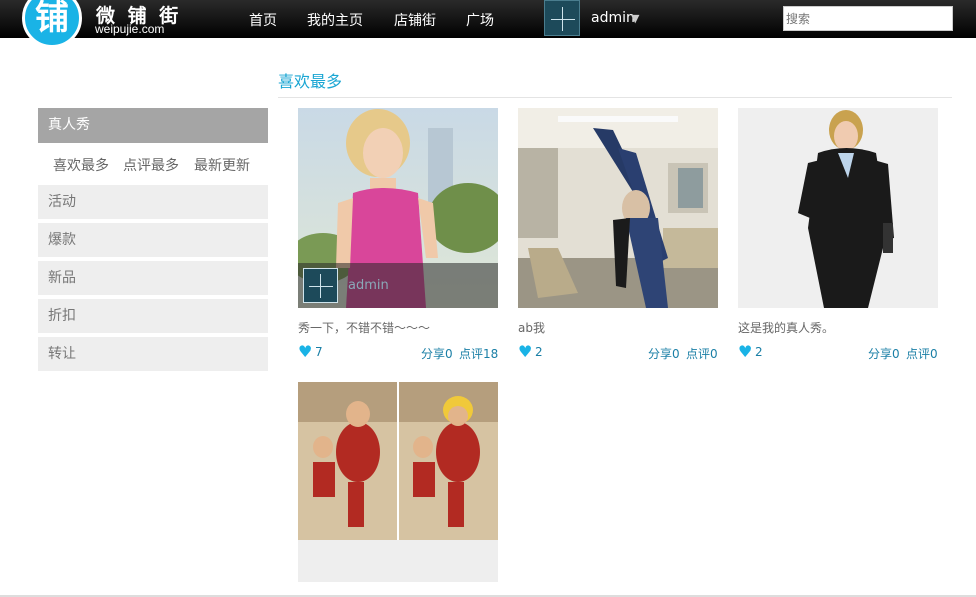  Describe the element at coordinates (335, 20) in the screenshot. I see `nav-my-page: 我的主页` at that location.